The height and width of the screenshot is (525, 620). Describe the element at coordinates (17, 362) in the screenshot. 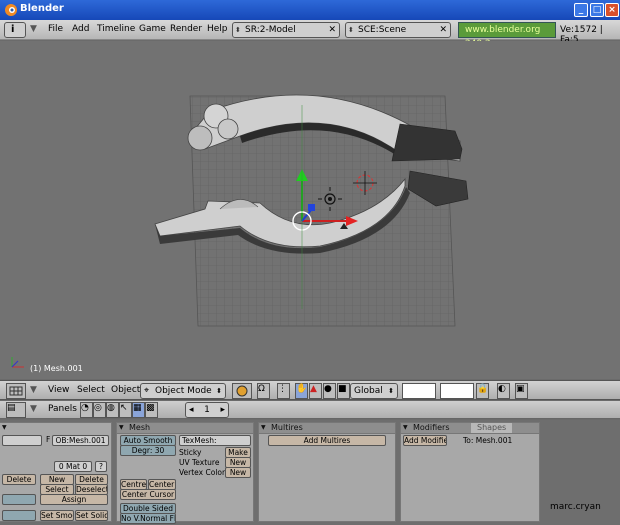

I see `axis-indicator` at that location.